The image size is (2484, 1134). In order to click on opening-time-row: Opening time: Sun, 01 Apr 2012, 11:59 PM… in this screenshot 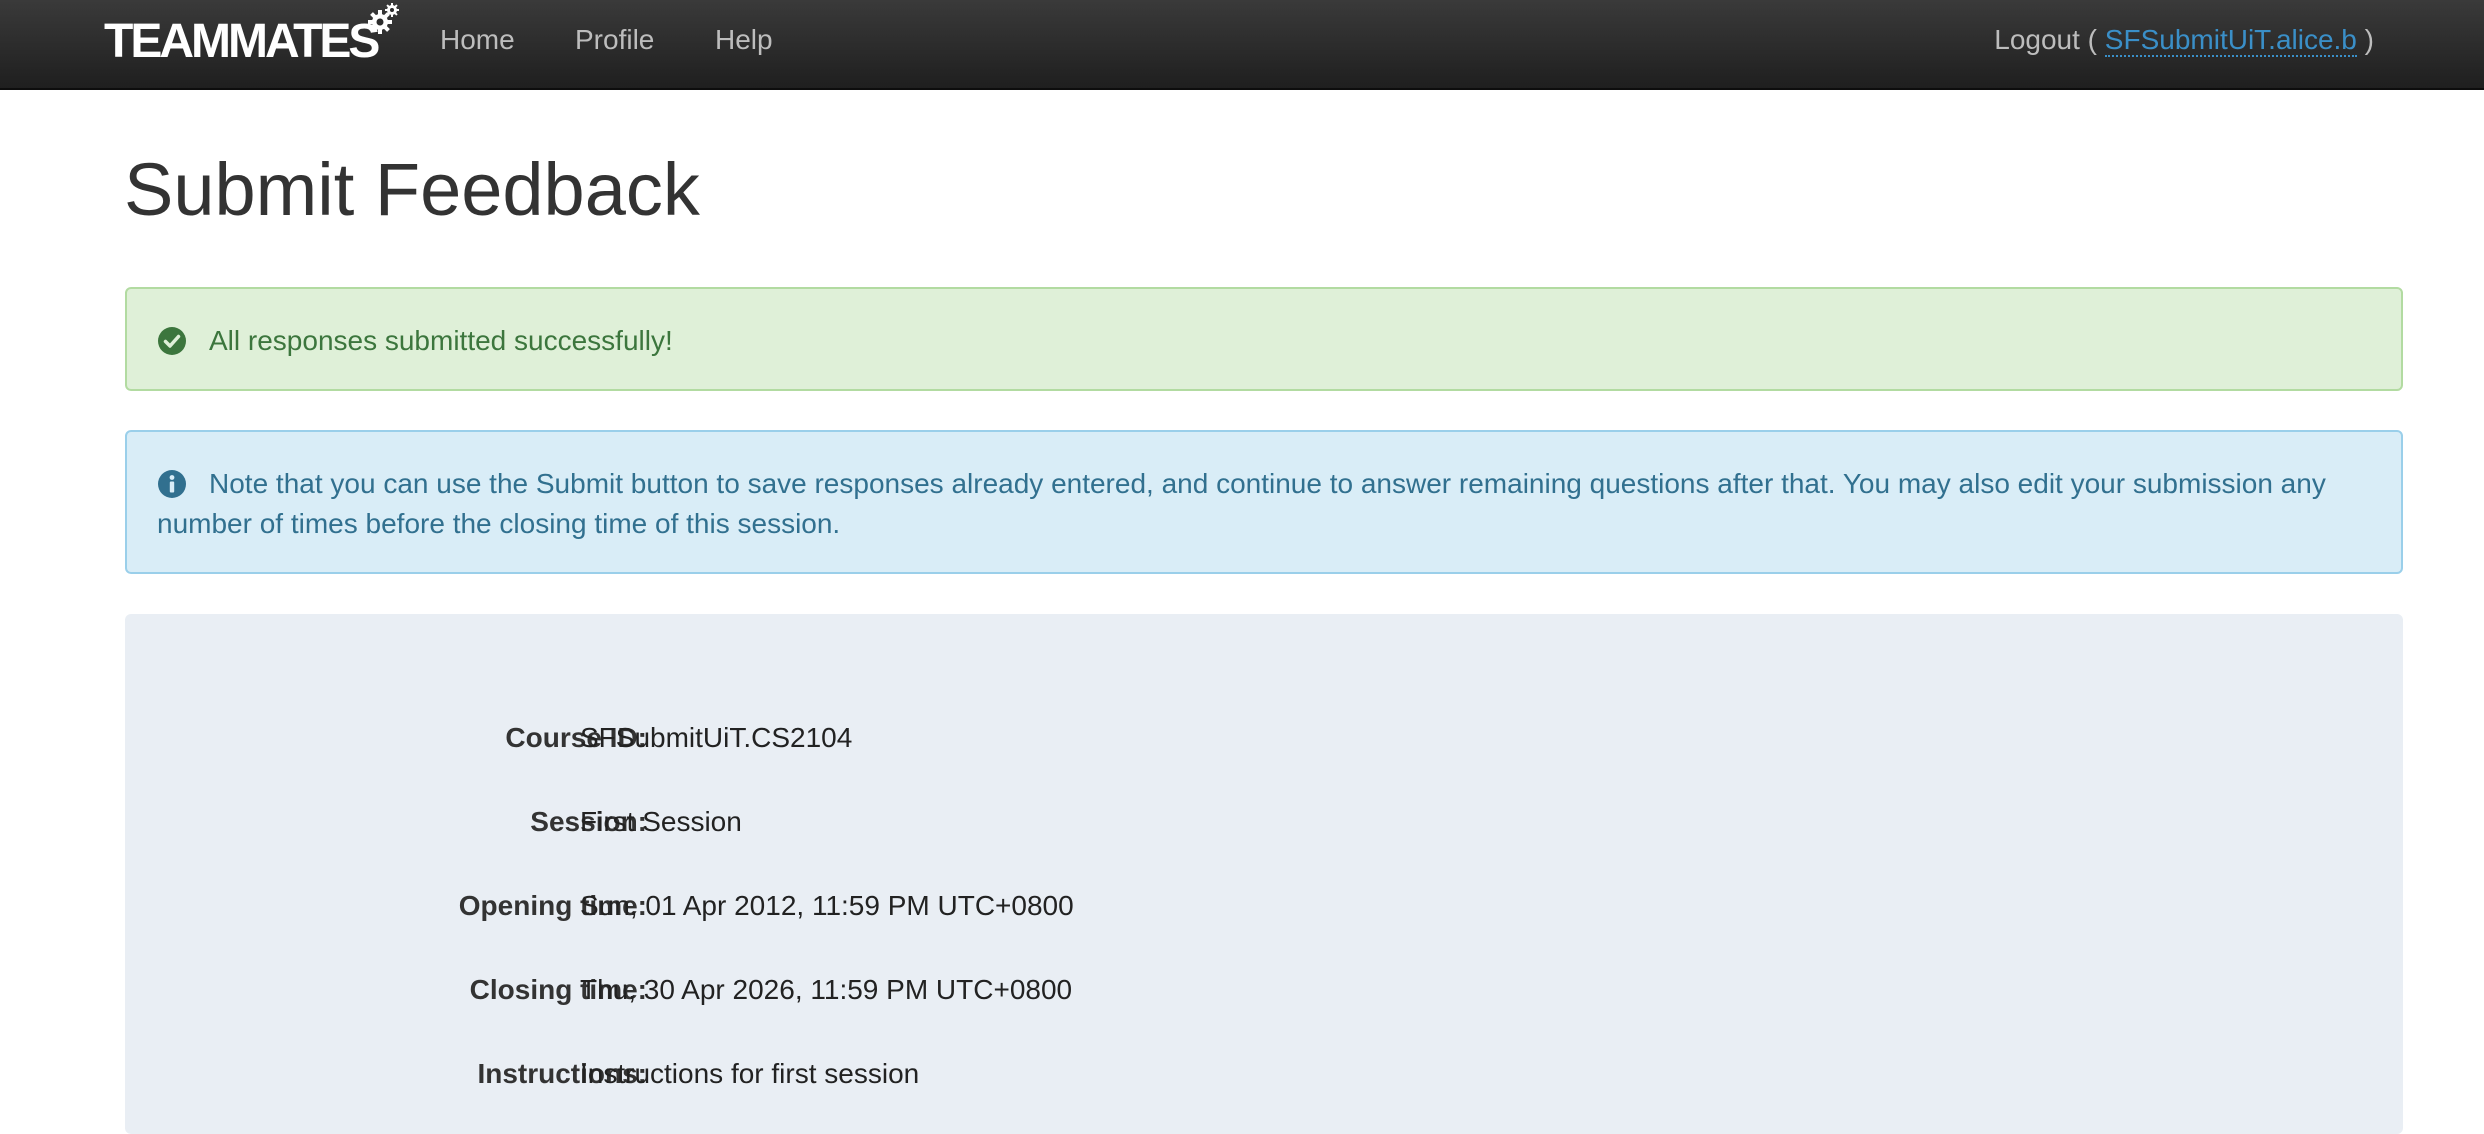, I will do `click(1264, 906)`.